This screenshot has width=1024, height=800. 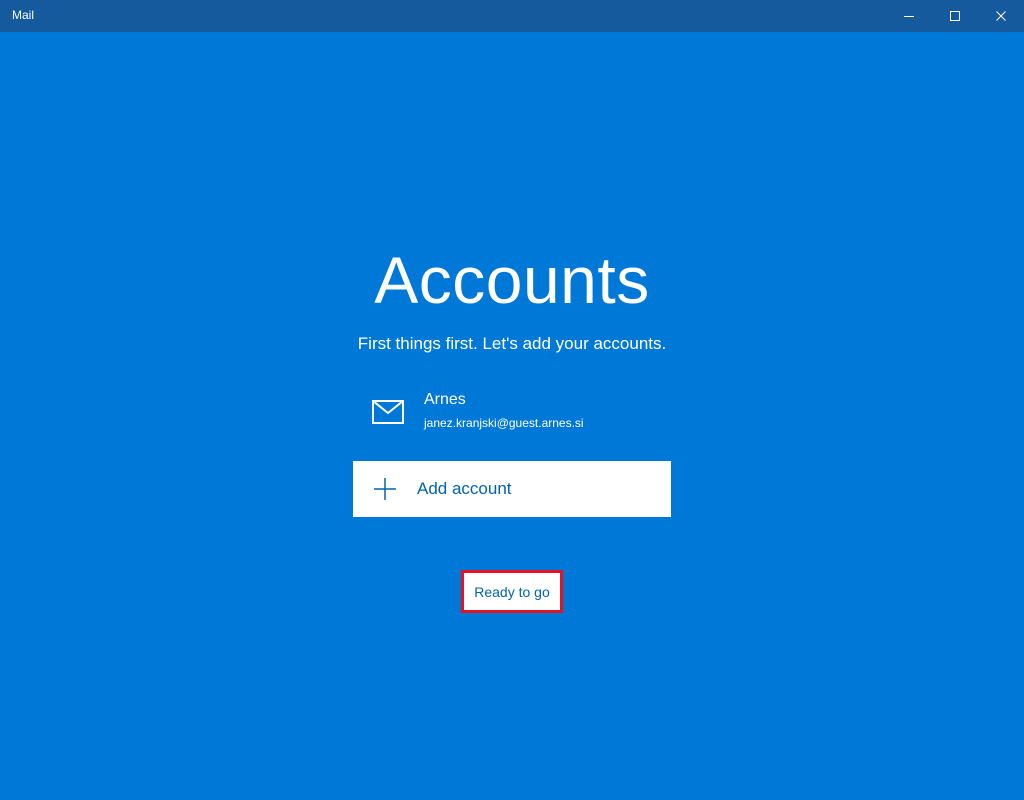 What do you see at coordinates (504, 423) in the screenshot?
I see `account-email: janez.kranjski@guest.arnes.si` at bounding box center [504, 423].